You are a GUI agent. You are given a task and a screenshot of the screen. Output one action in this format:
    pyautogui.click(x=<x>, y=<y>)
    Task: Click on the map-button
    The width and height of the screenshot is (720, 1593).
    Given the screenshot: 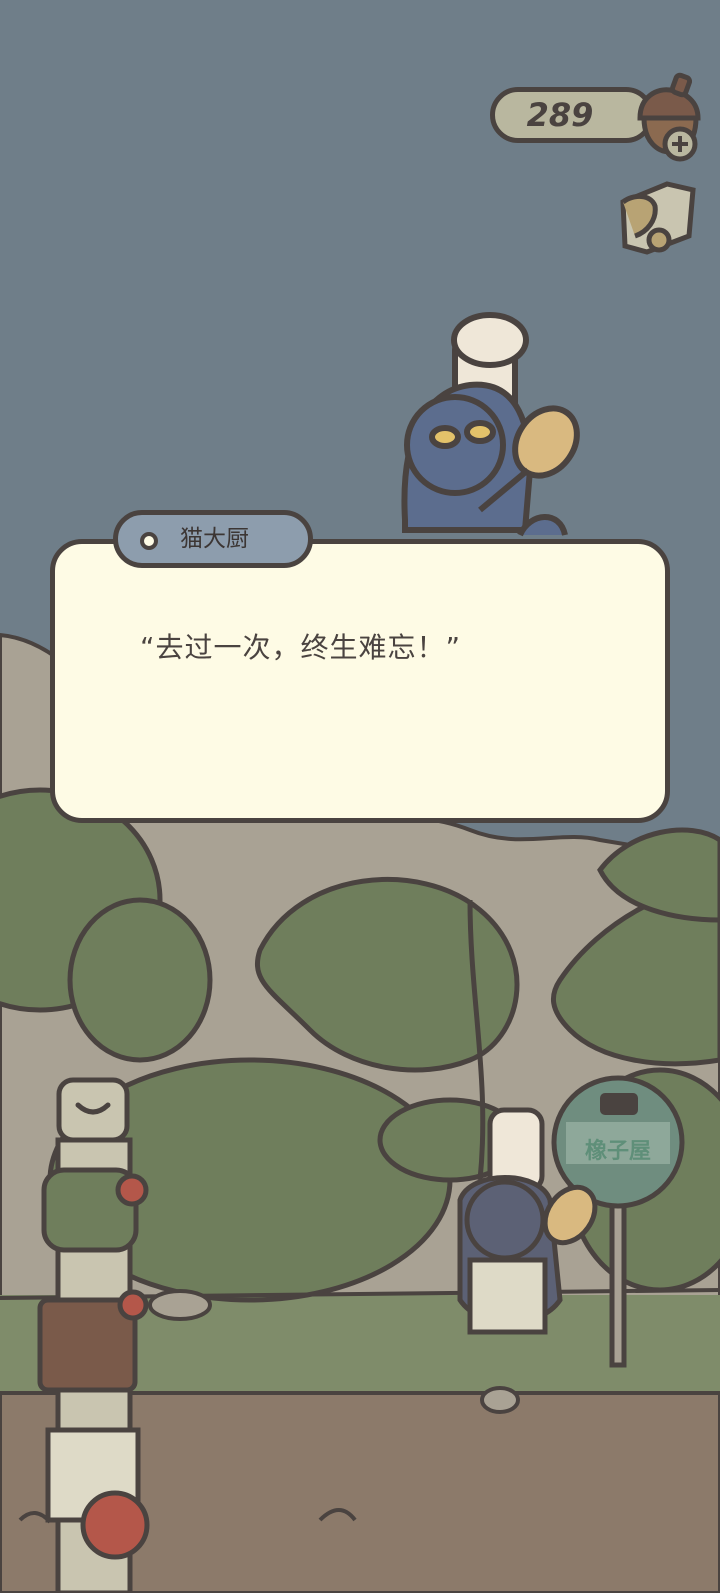 What is the action you would take?
    pyautogui.click(x=661, y=218)
    